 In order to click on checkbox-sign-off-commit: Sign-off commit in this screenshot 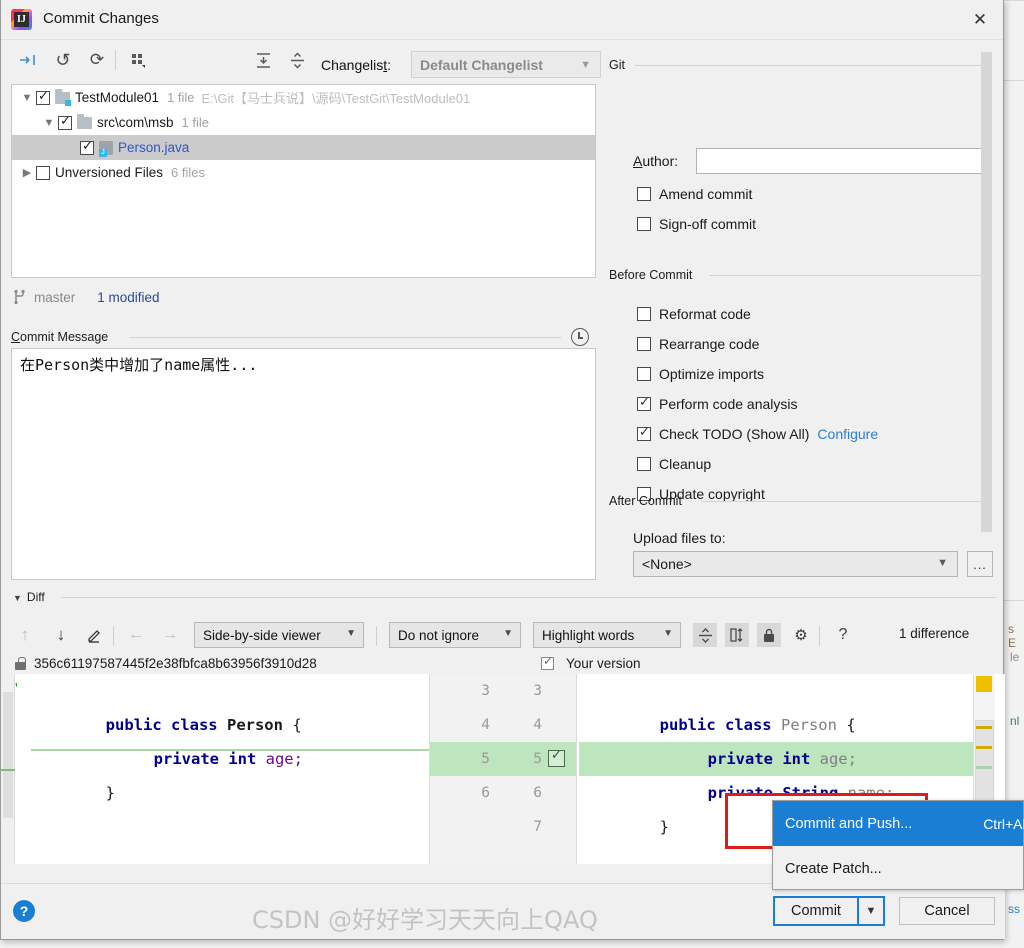, I will do `click(696, 224)`.